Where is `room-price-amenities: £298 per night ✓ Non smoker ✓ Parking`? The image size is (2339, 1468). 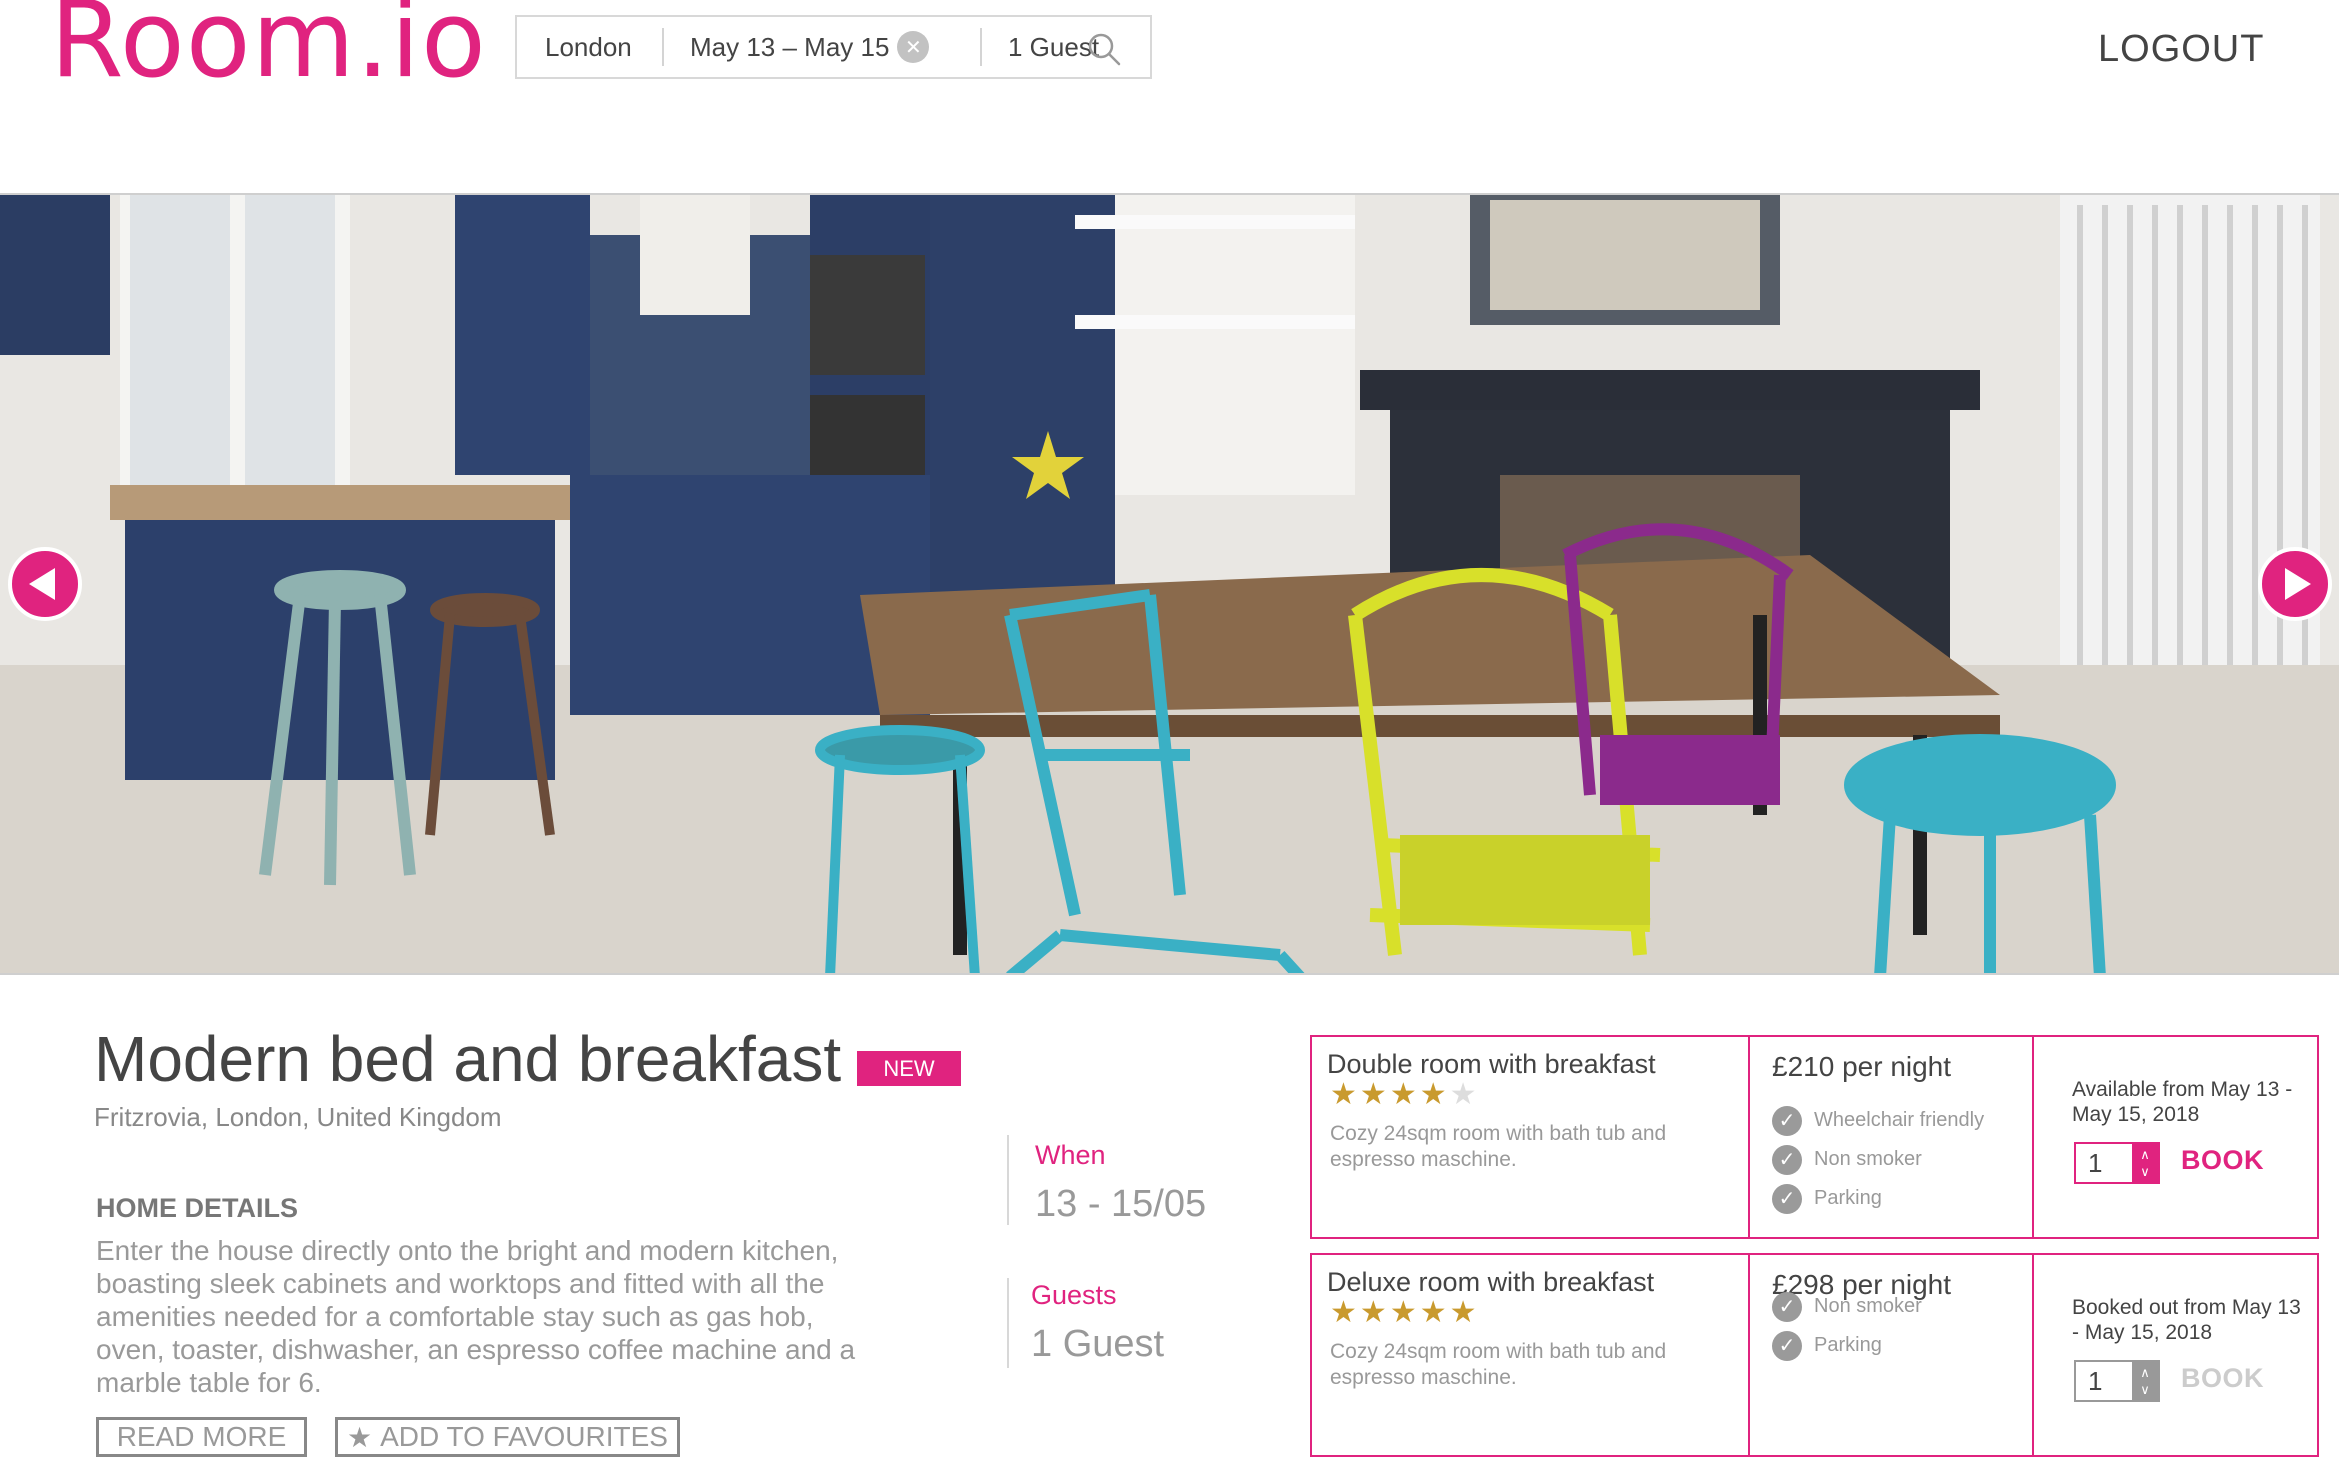 room-price-amenities: £298 per night ✓ Non smoker ✓ Parking is located at coordinates (1891, 1355).